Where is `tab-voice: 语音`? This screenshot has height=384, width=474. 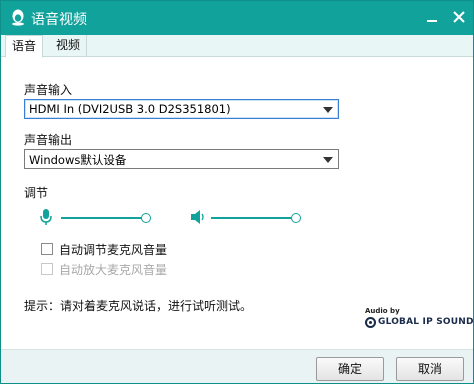
tab-voice: 语音 is located at coordinates (24, 46).